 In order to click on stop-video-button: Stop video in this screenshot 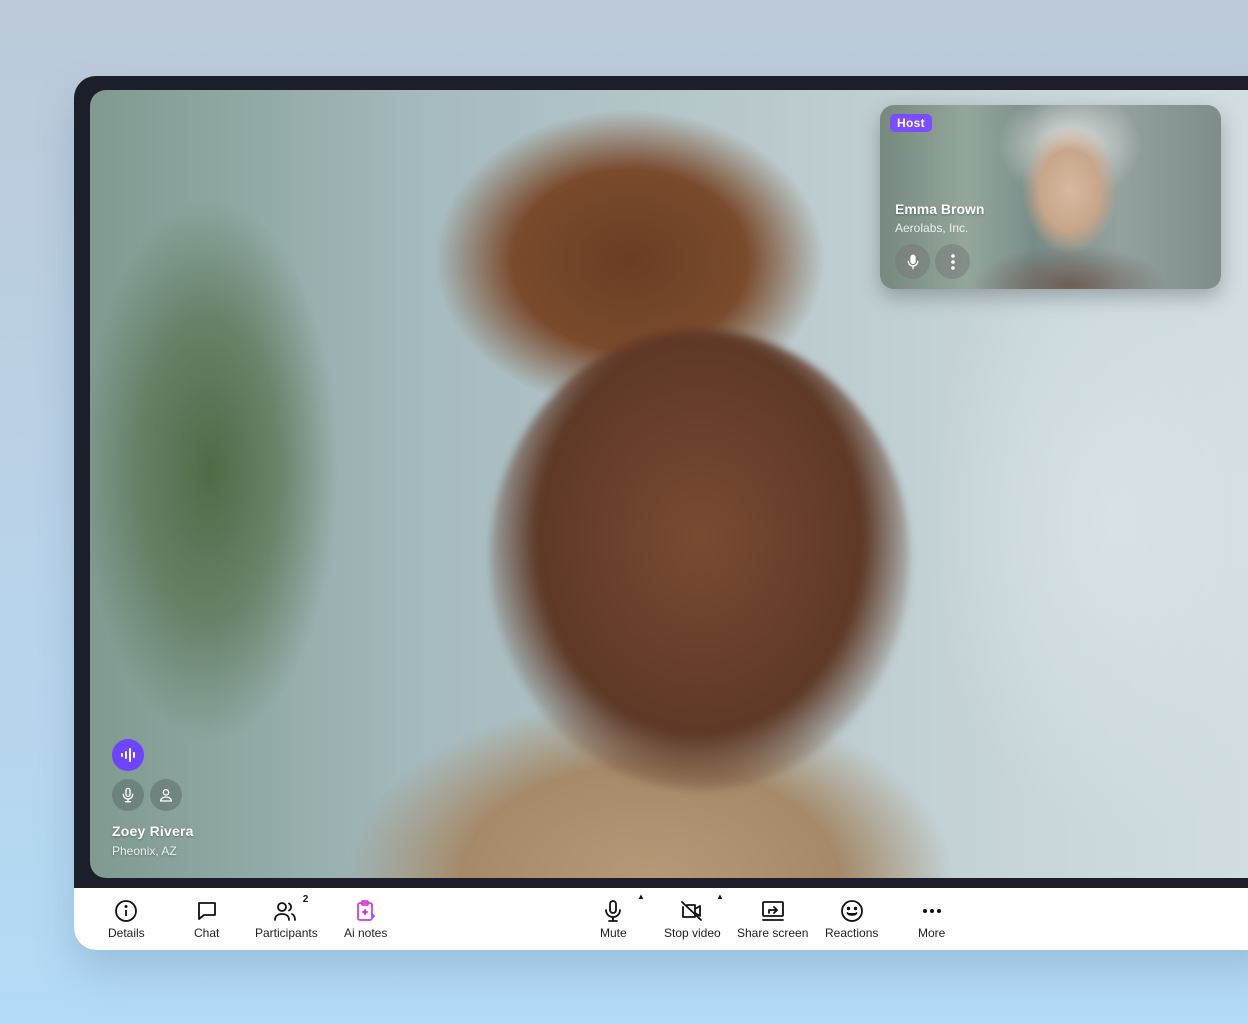, I will do `click(692, 919)`.